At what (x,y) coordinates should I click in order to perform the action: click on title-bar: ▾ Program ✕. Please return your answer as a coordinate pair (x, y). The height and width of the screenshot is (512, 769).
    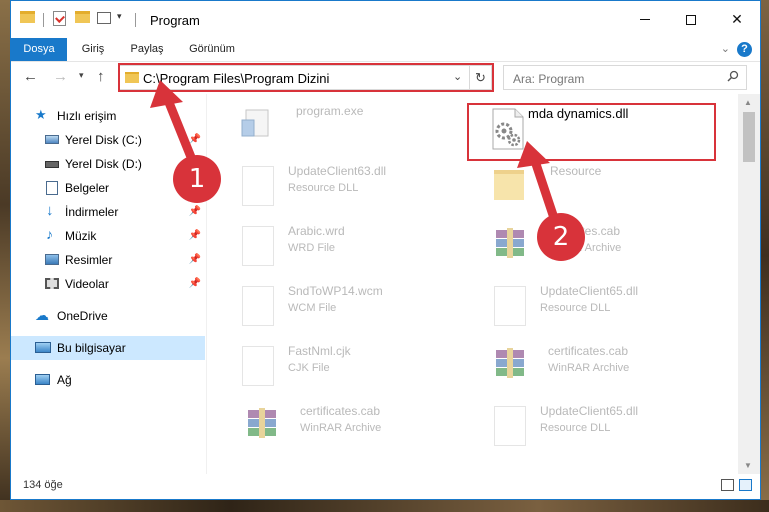
    Looking at the image, I should click on (385, 19).